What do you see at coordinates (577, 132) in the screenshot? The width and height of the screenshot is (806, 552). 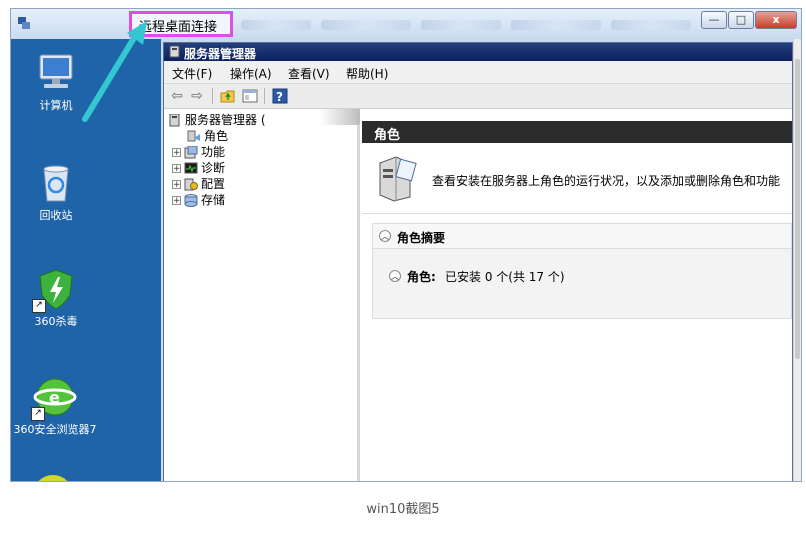 I see `pane-header: 角色` at bounding box center [577, 132].